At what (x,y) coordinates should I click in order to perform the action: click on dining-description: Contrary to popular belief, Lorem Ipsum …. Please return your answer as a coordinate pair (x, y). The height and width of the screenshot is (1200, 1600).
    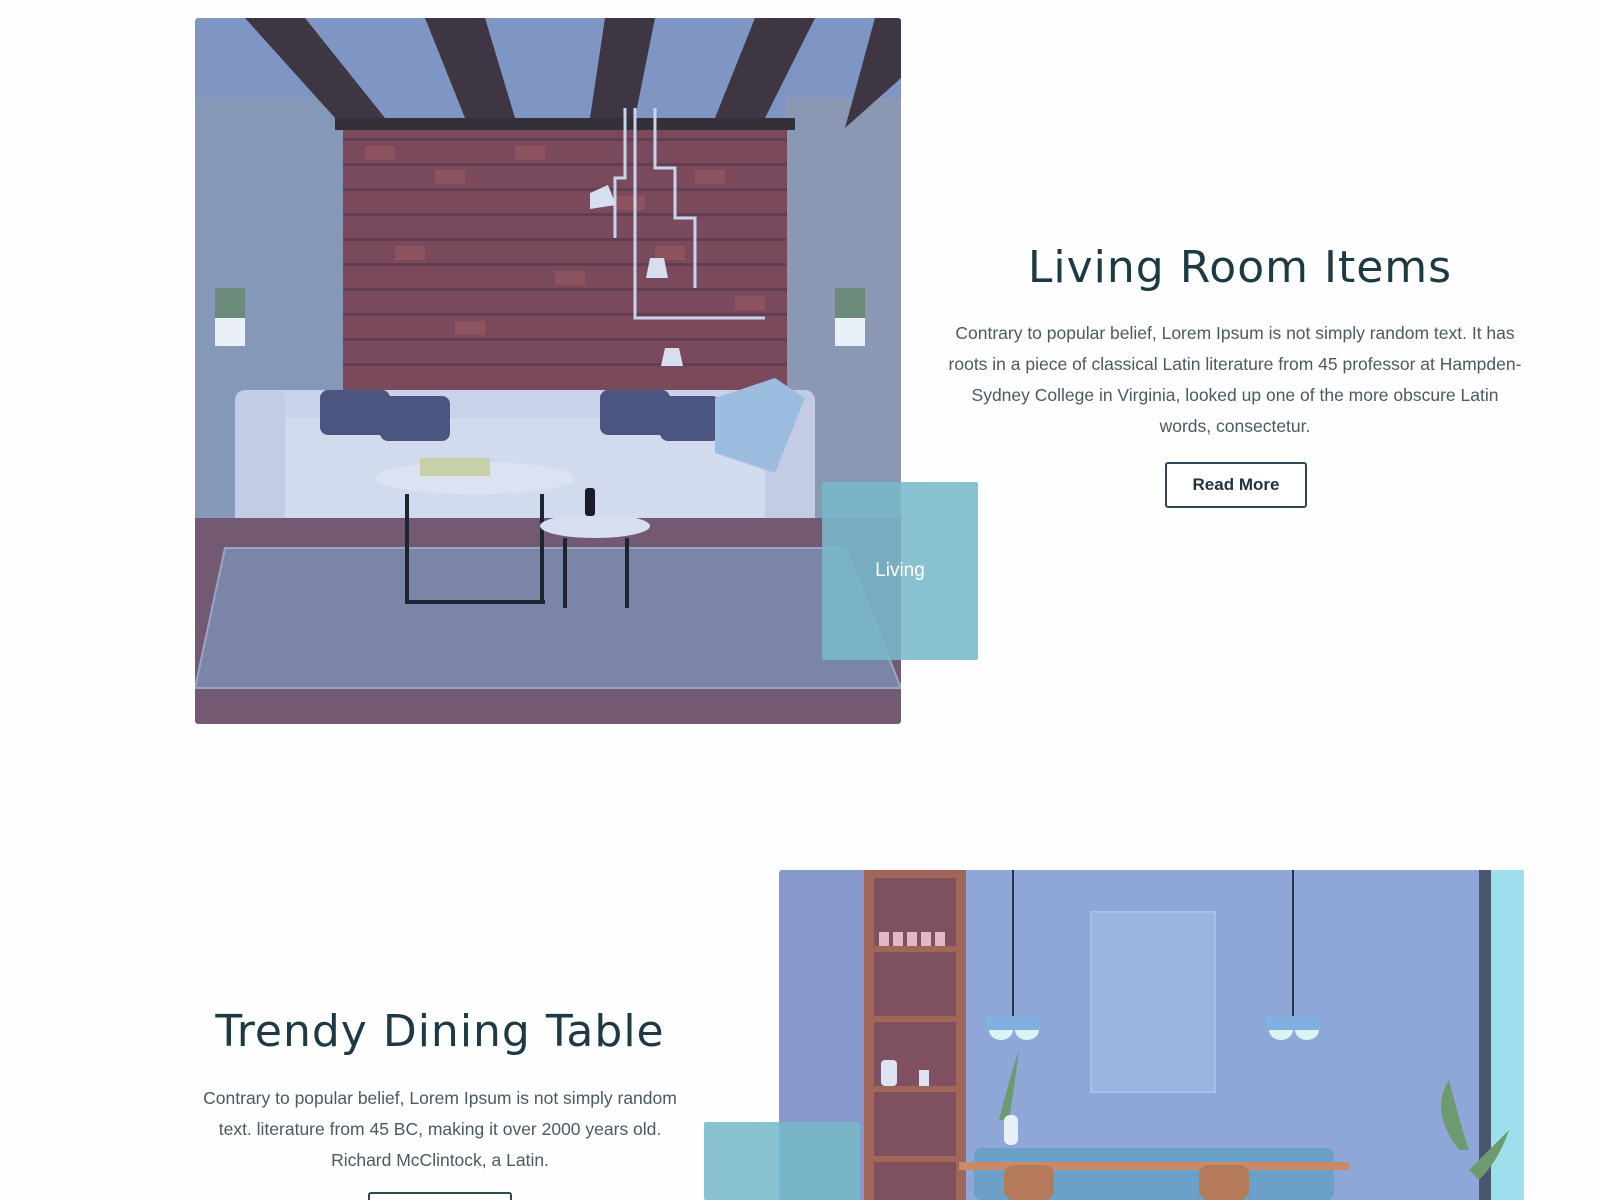
    Looking at the image, I should click on (440, 1129).